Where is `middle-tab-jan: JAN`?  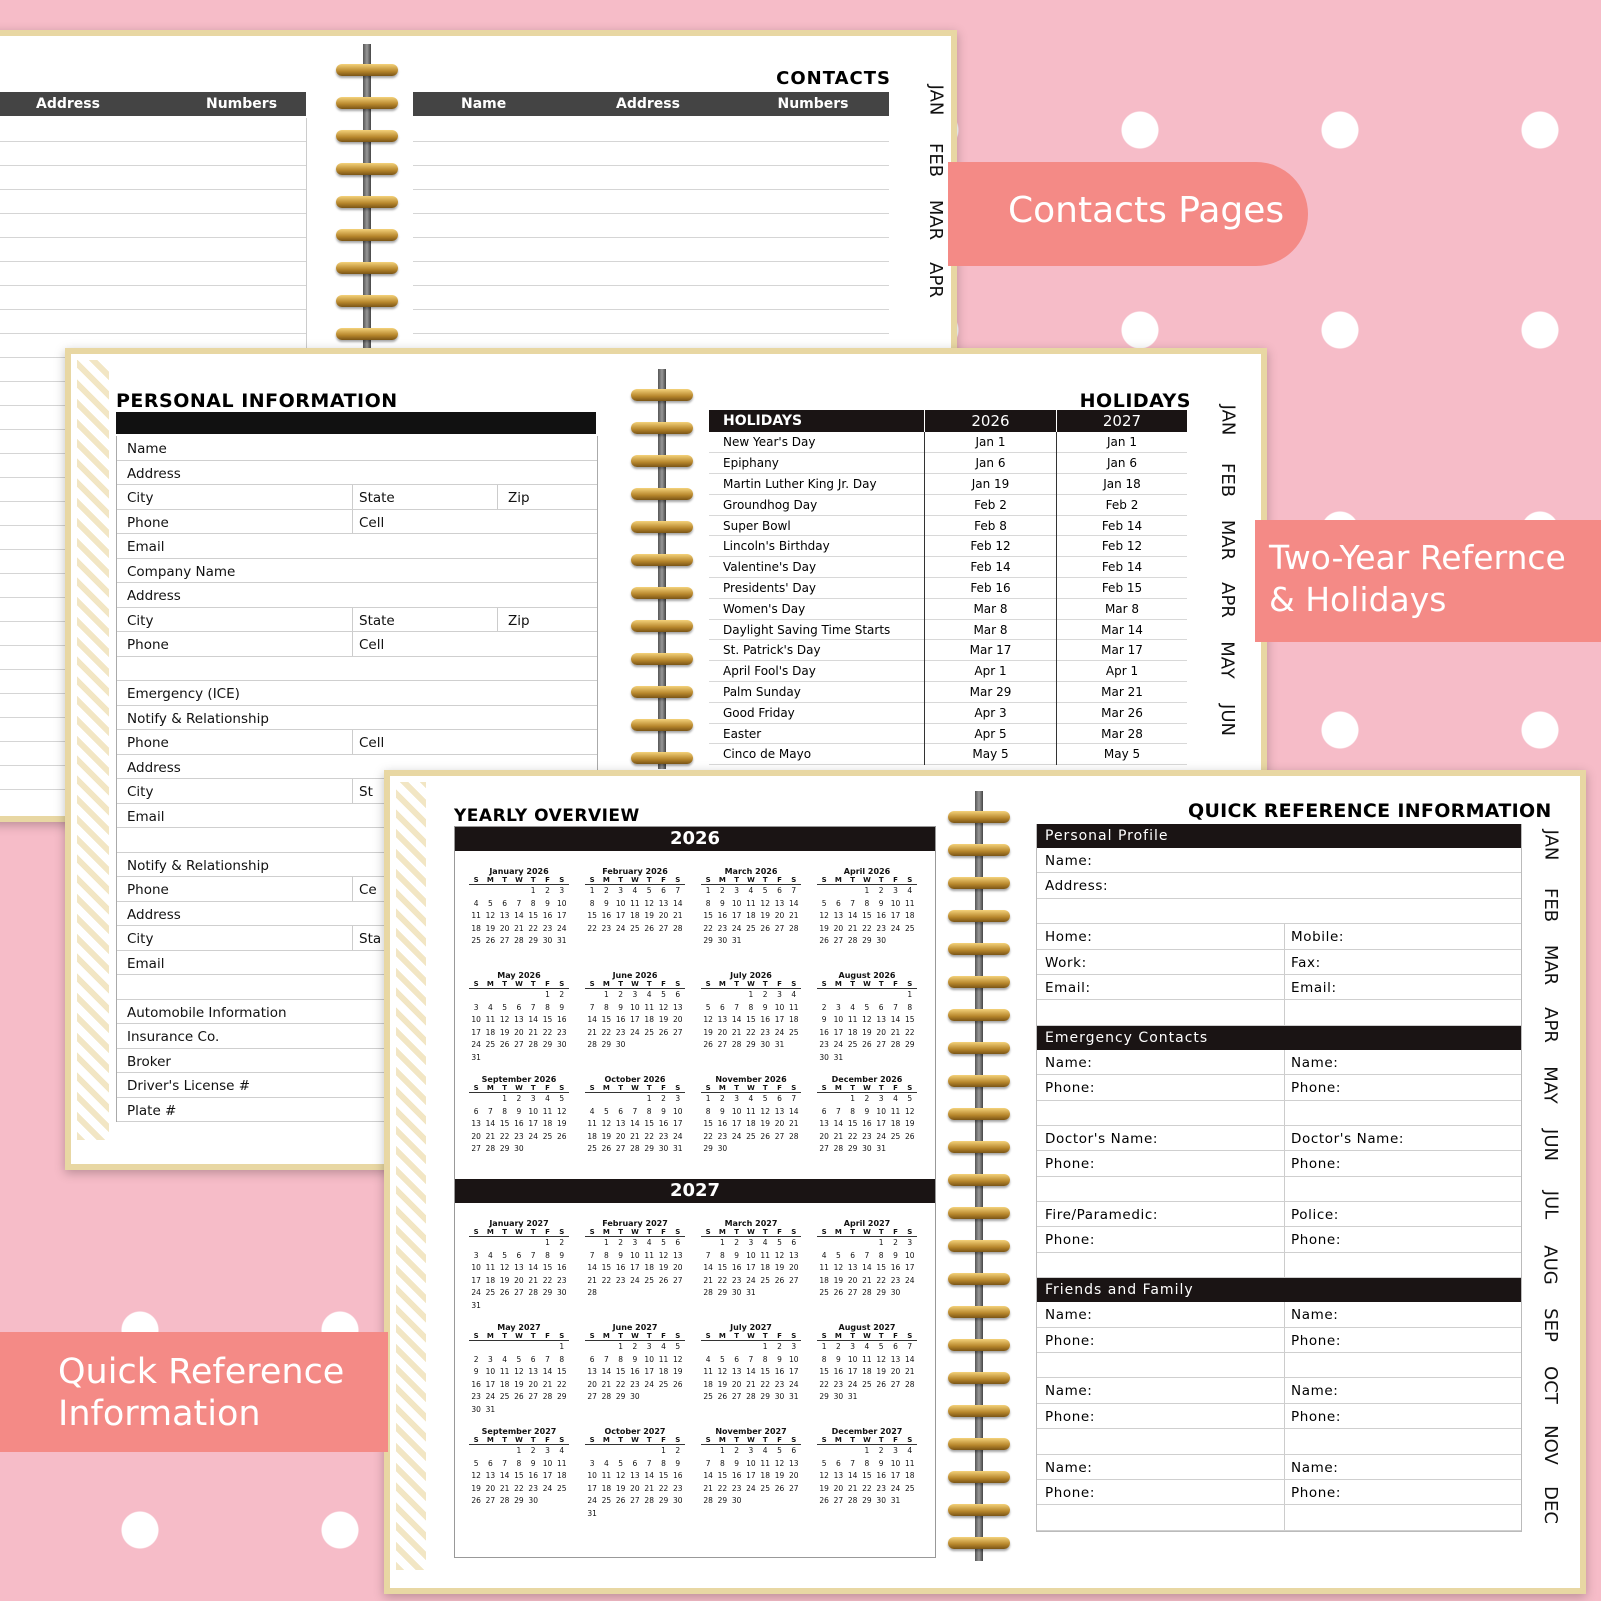
middle-tab-jan: JAN is located at coordinates (1227, 420).